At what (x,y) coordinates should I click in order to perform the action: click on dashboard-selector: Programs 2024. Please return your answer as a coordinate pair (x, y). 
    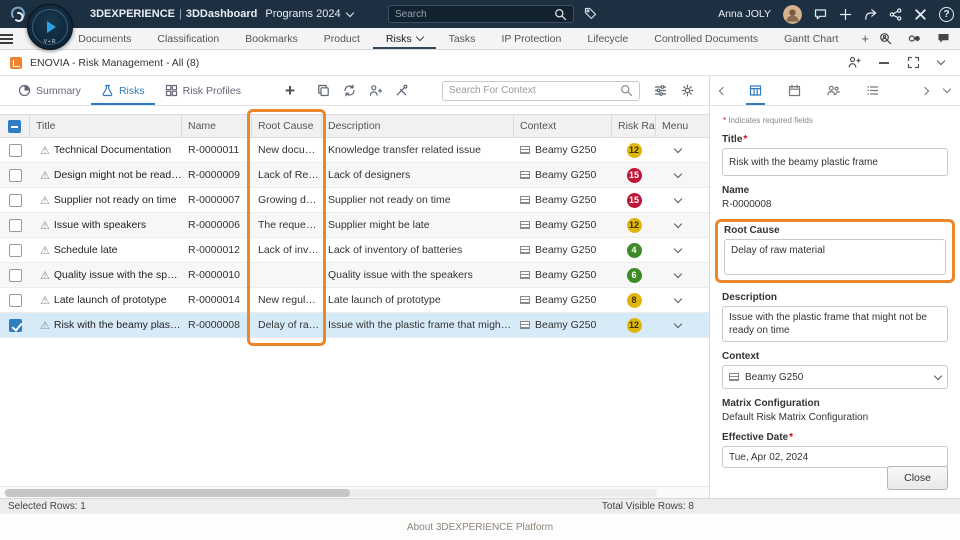
    Looking at the image, I should click on (309, 14).